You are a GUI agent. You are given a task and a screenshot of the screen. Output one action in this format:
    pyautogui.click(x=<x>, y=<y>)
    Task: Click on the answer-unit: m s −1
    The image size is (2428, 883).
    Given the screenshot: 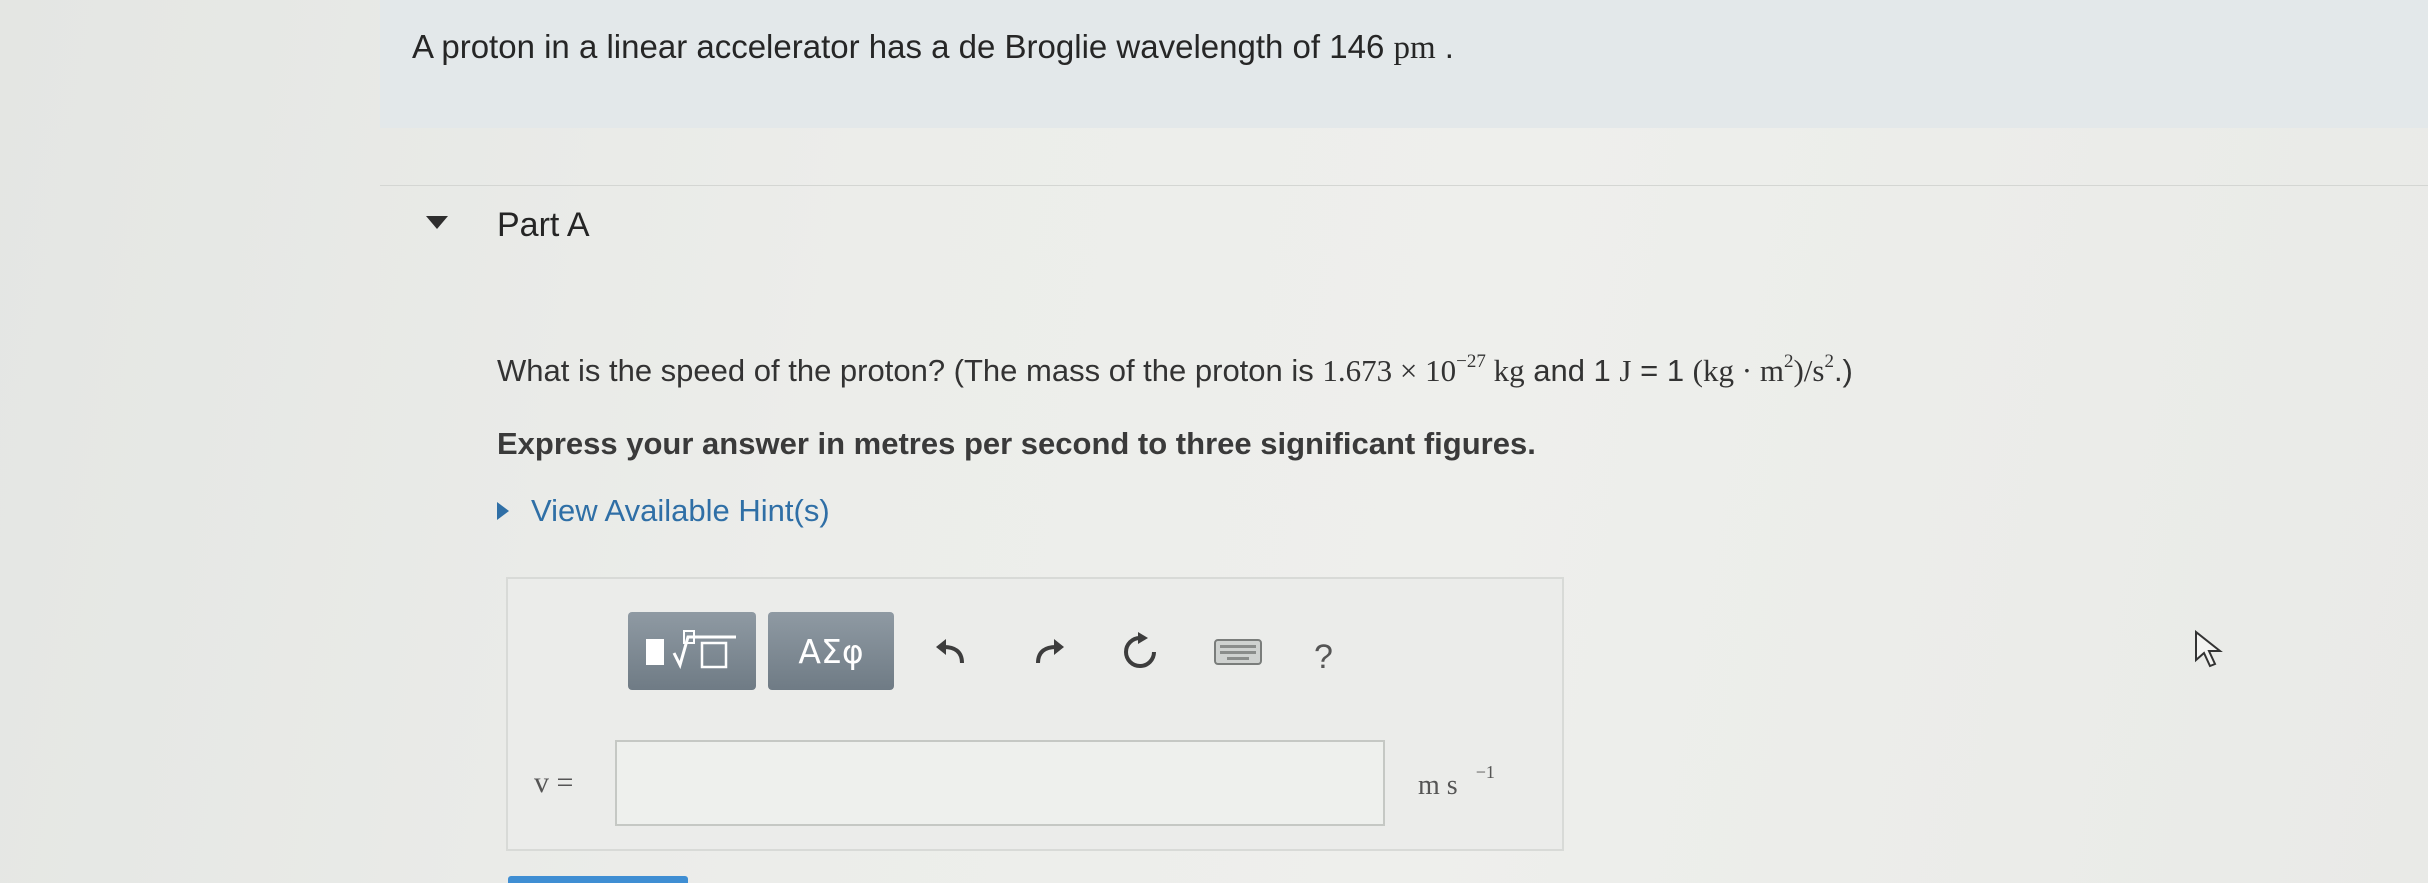 What is the action you would take?
    pyautogui.click(x=1456, y=782)
    